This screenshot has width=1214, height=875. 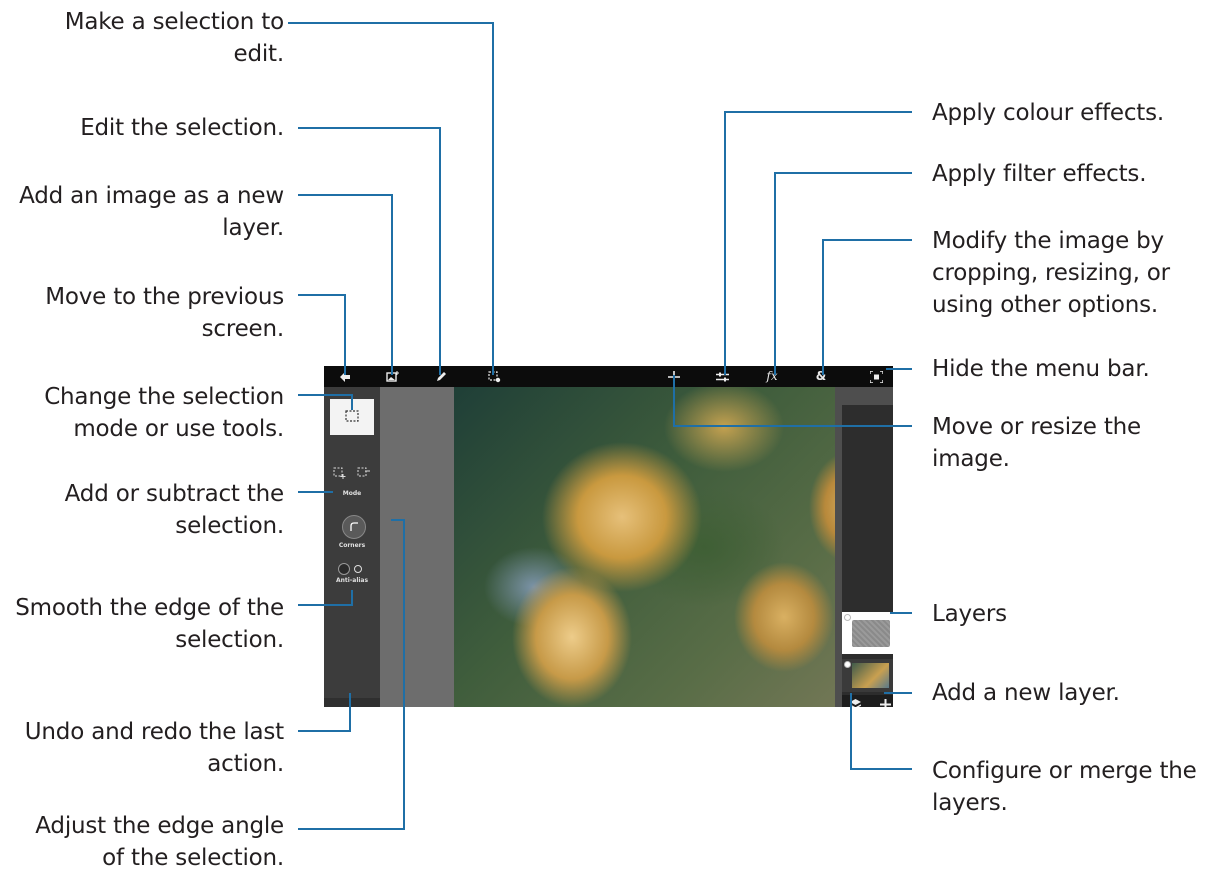 I want to click on move-icon, so click(x=674, y=376).